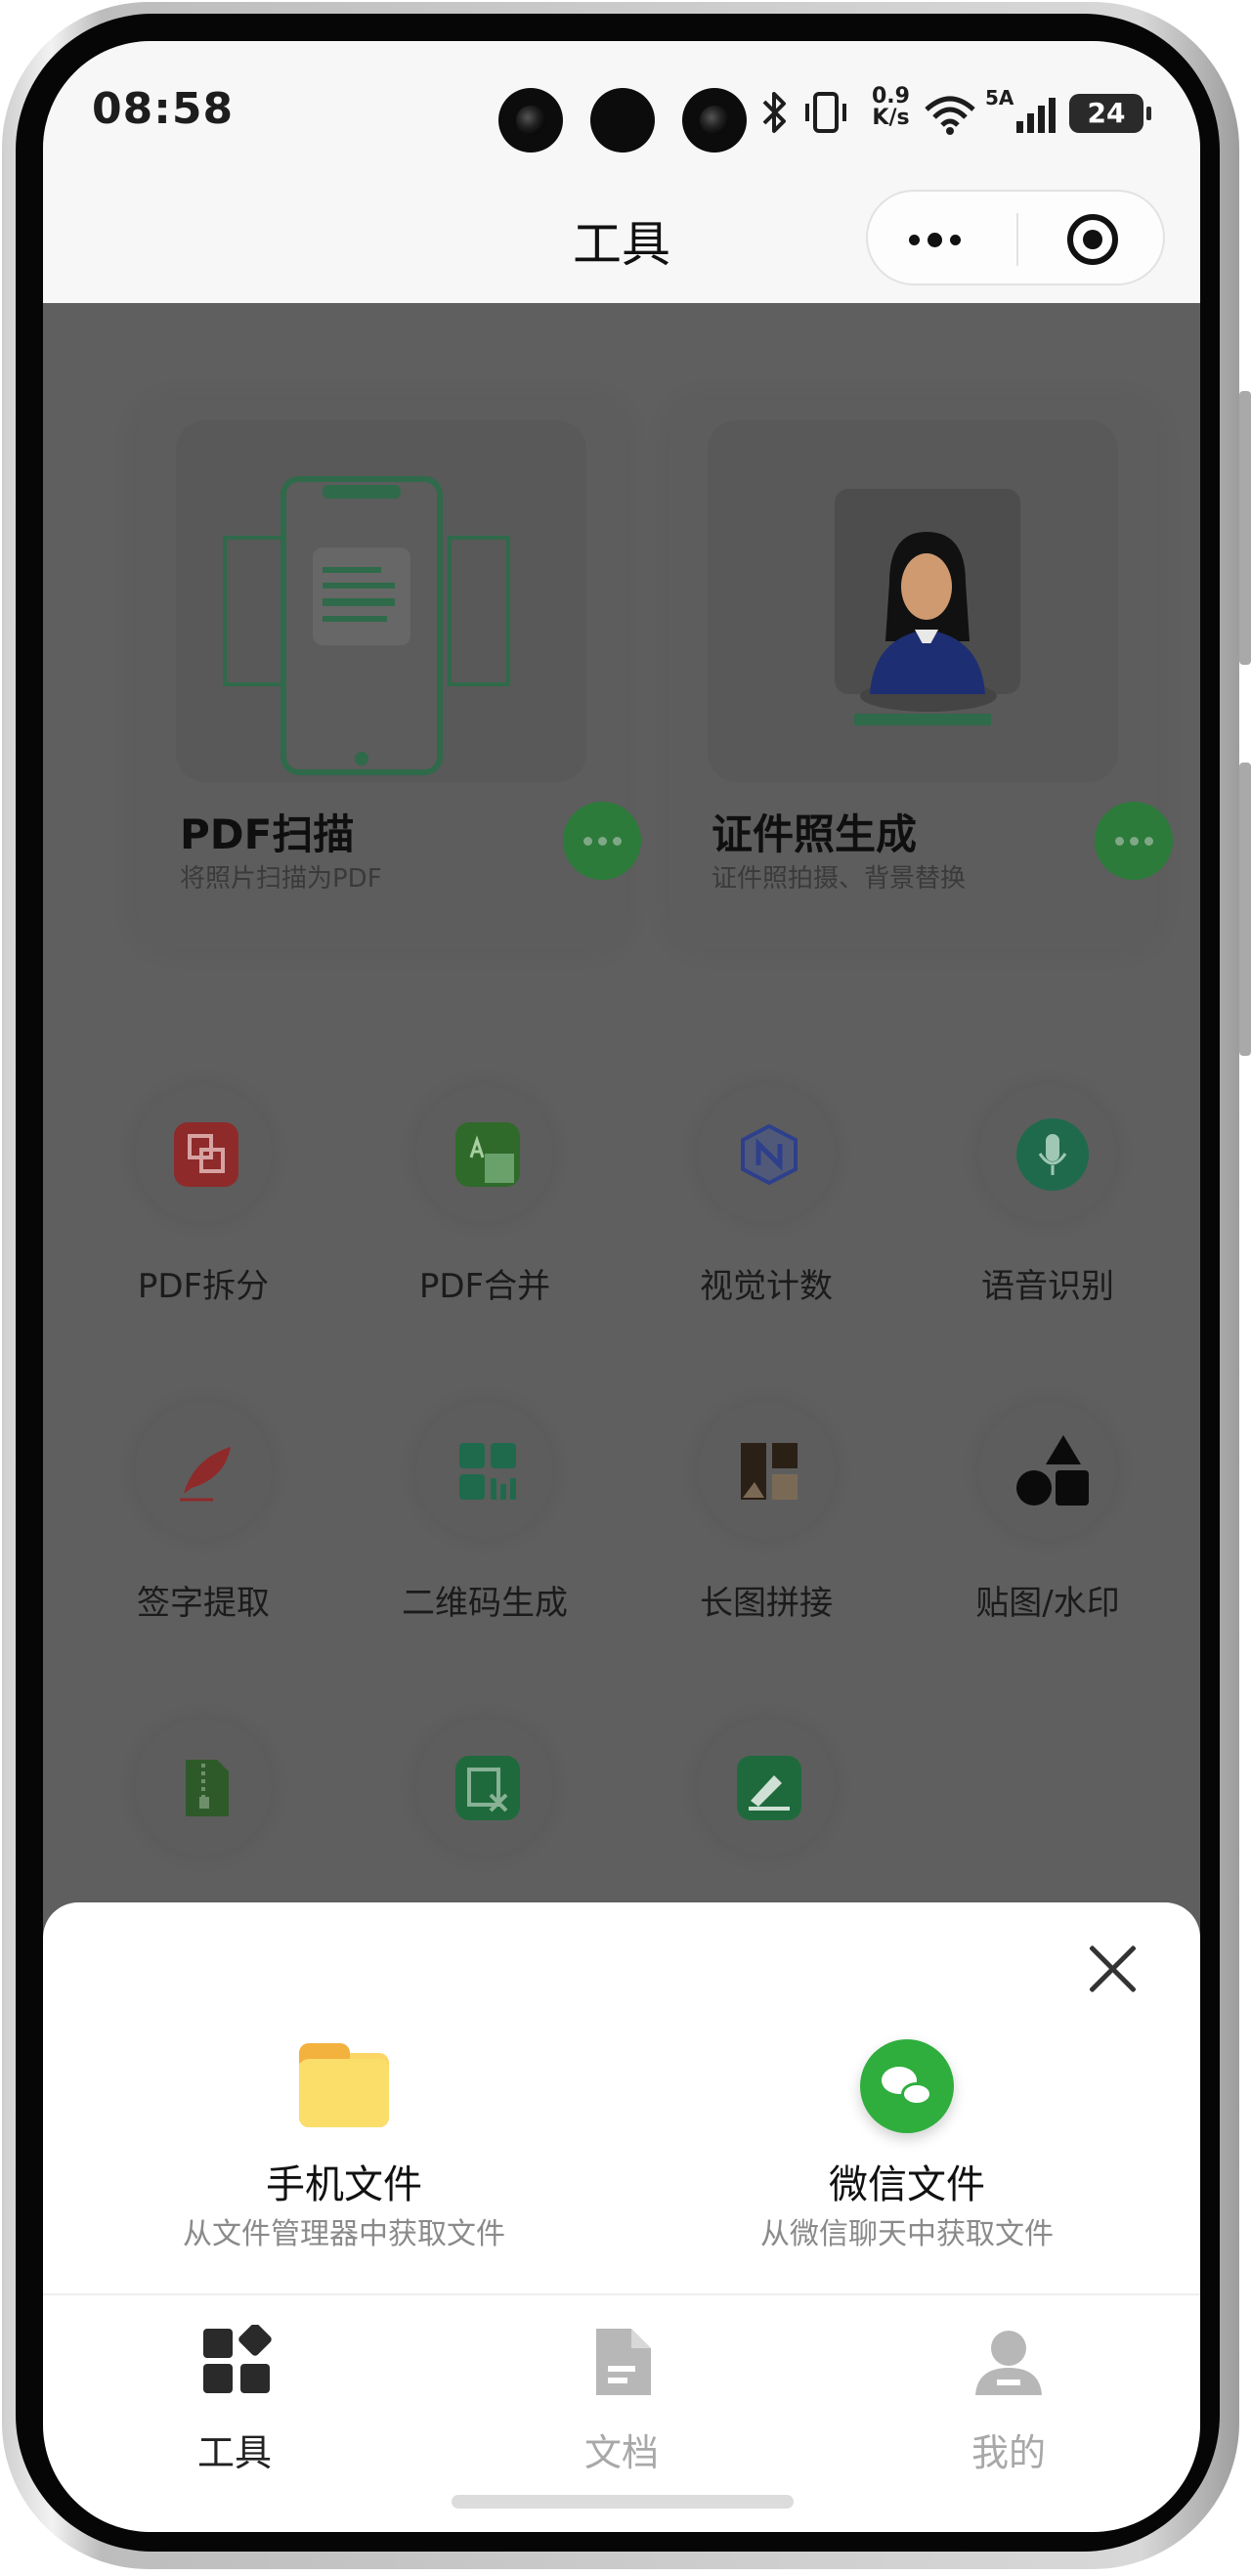  Describe the element at coordinates (1047, 1286) in the screenshot. I see `tool-label: 语音识别` at that location.